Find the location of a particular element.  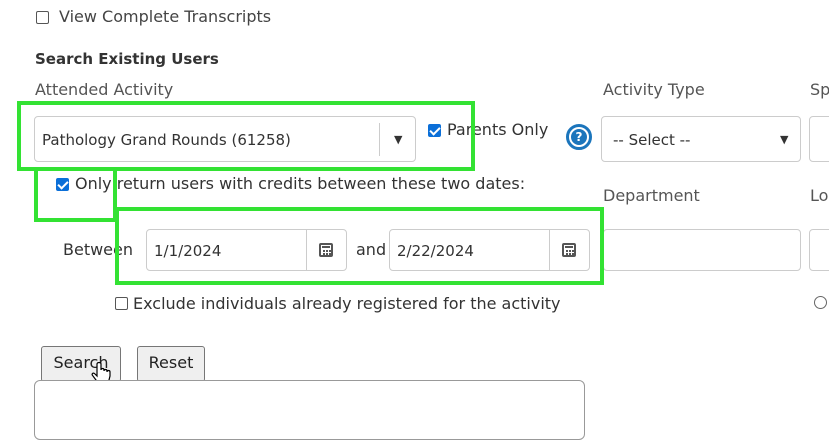

attended-activity-select: Pathology Grand Rounds (61258) ▼ is located at coordinates (225, 139).